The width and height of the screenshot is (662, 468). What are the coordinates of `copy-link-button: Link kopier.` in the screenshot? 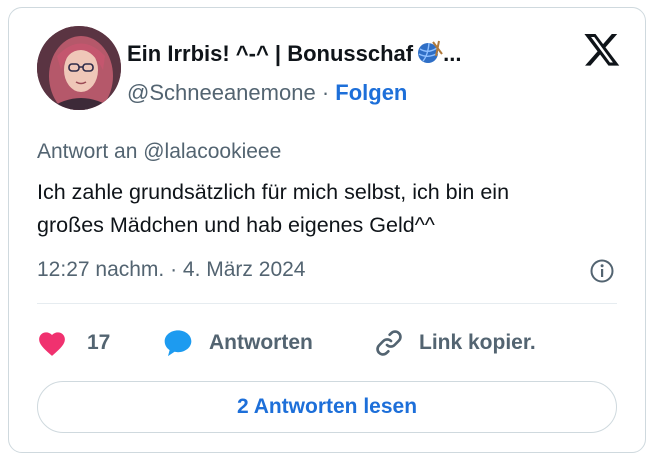 It's located at (454, 343).